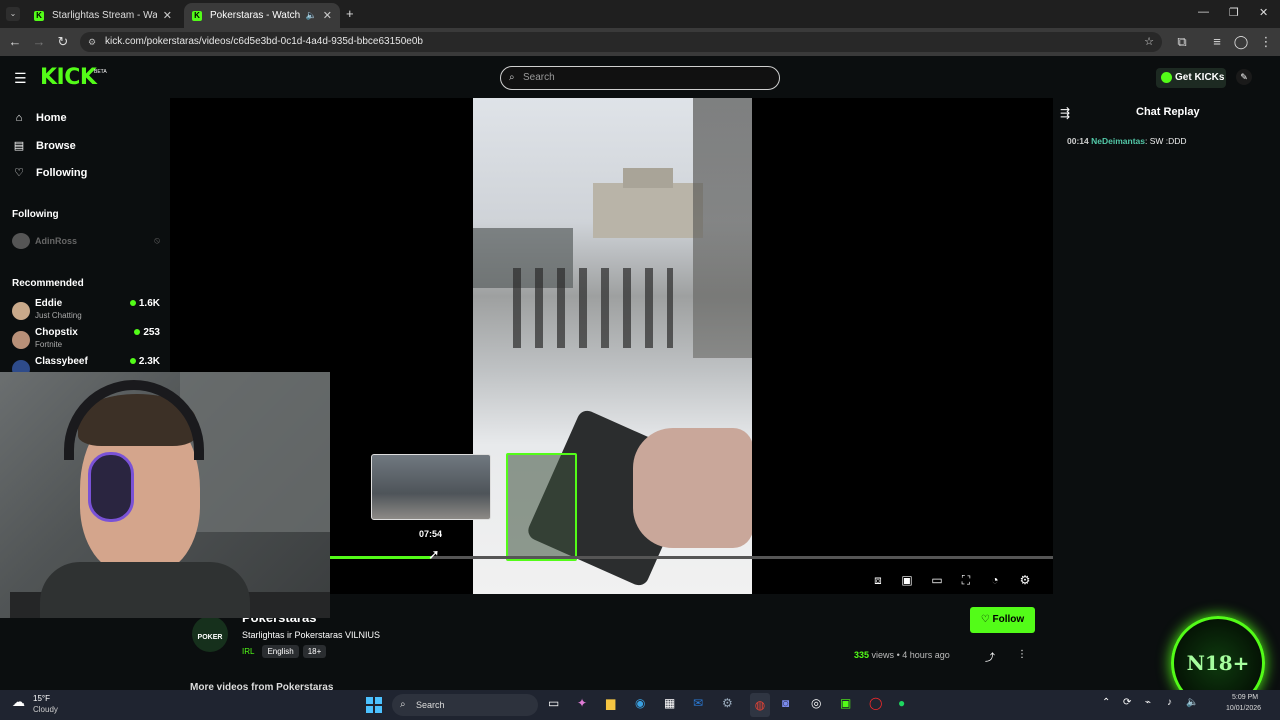  I want to click on tab-title: Starlightas Stream - Watch Live, so click(104, 15).